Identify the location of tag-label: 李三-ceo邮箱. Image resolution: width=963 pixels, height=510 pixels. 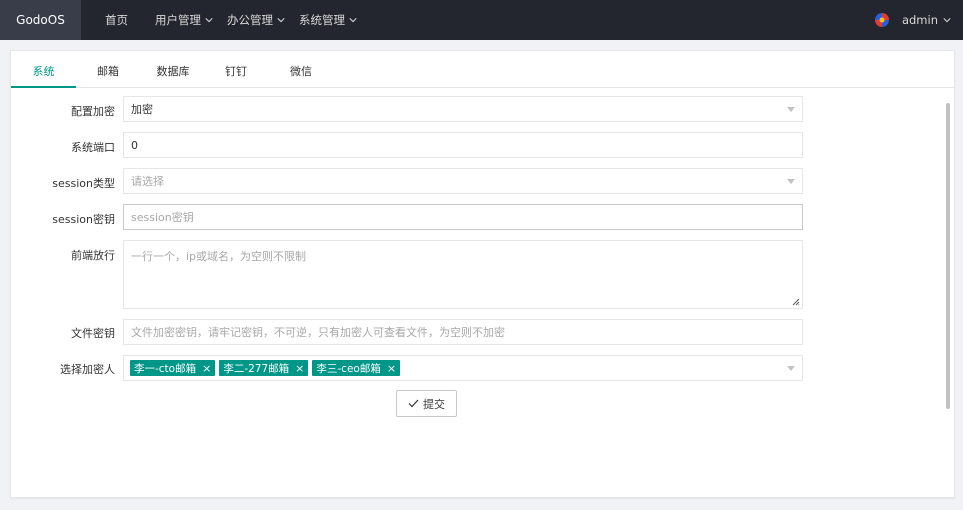
(348, 368).